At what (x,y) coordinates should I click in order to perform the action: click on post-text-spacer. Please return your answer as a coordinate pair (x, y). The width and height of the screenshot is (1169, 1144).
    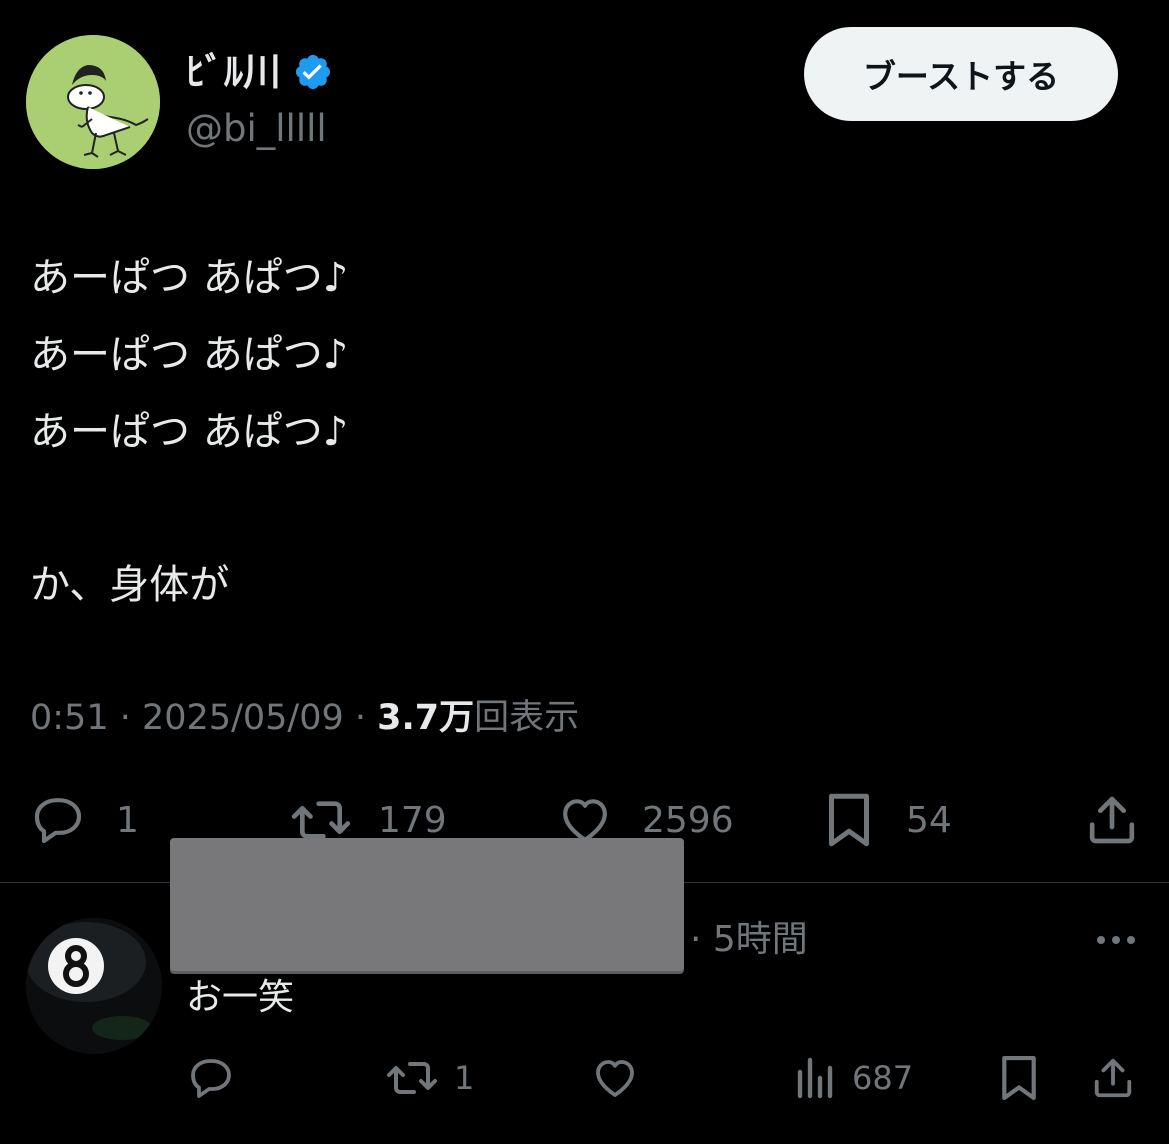
    Looking at the image, I should click on (580, 509).